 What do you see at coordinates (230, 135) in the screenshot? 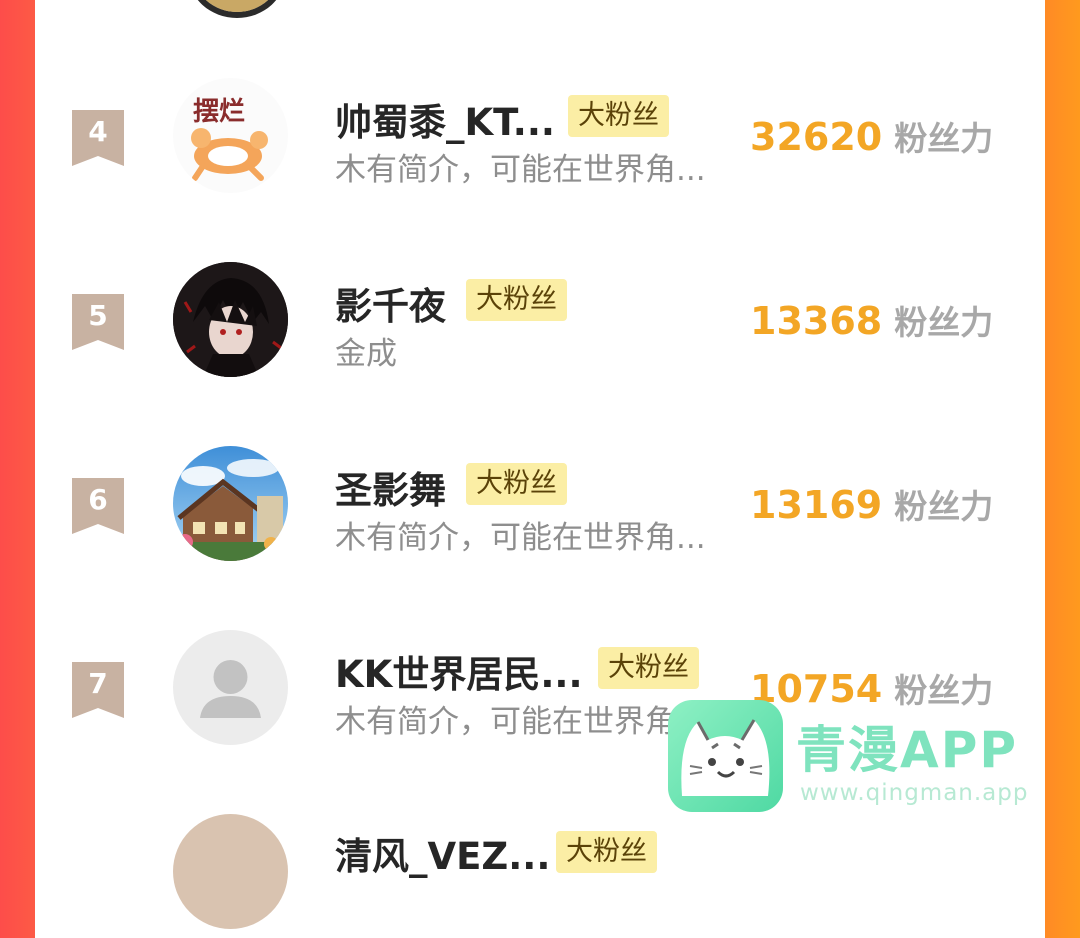
I see `user-avatar: 摆烂` at bounding box center [230, 135].